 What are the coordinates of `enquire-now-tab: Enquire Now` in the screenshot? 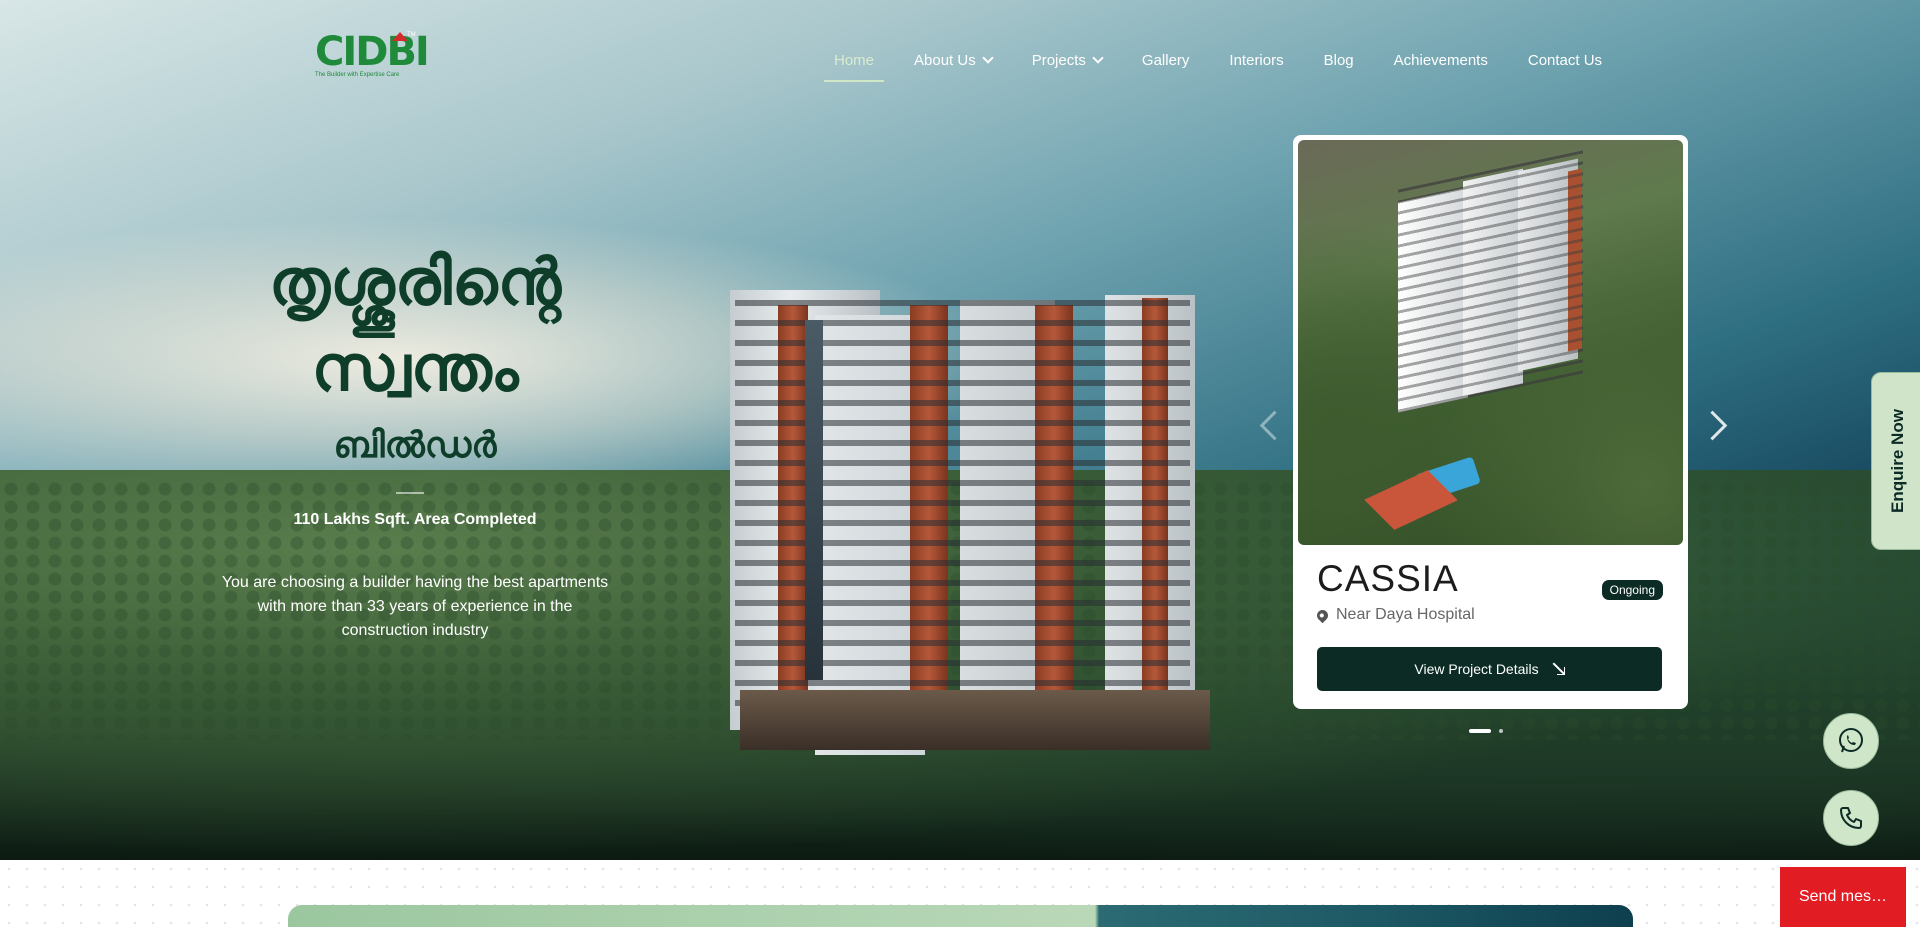 It's located at (1895, 461).